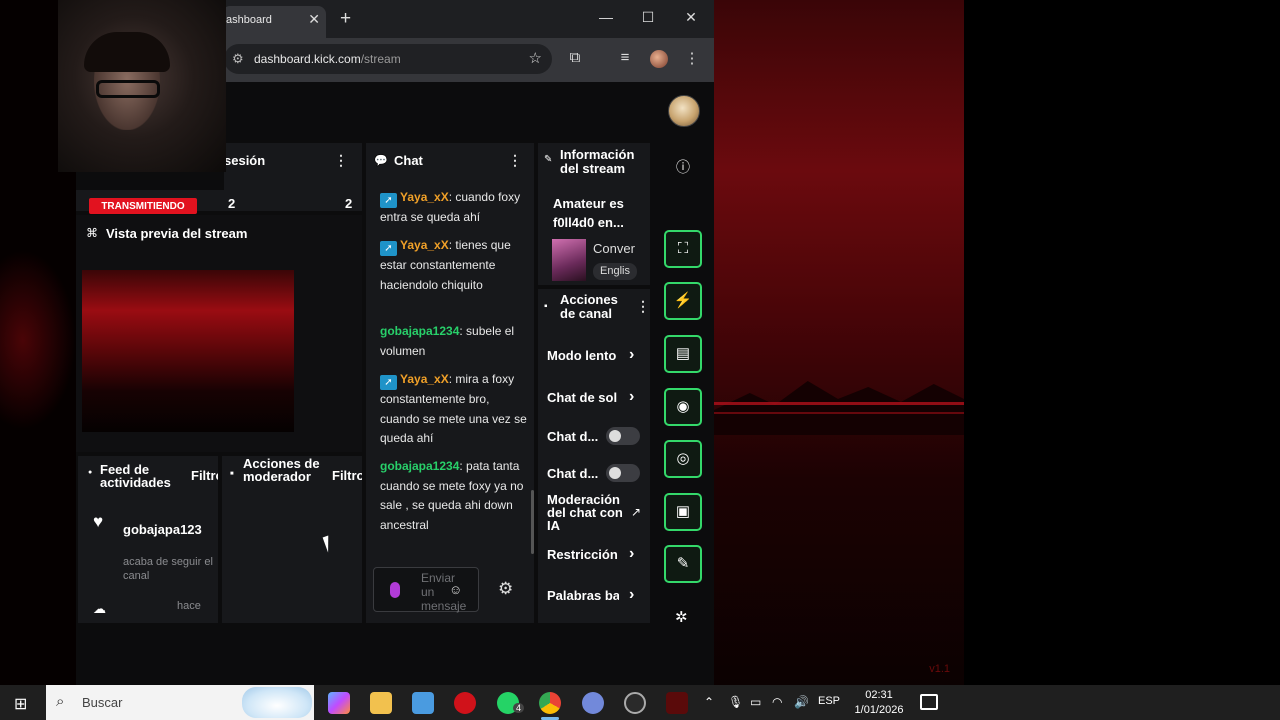 This screenshot has width=1280, height=720. What do you see at coordinates (755, 702) in the screenshot?
I see `devices-tray-icon: ▭` at bounding box center [755, 702].